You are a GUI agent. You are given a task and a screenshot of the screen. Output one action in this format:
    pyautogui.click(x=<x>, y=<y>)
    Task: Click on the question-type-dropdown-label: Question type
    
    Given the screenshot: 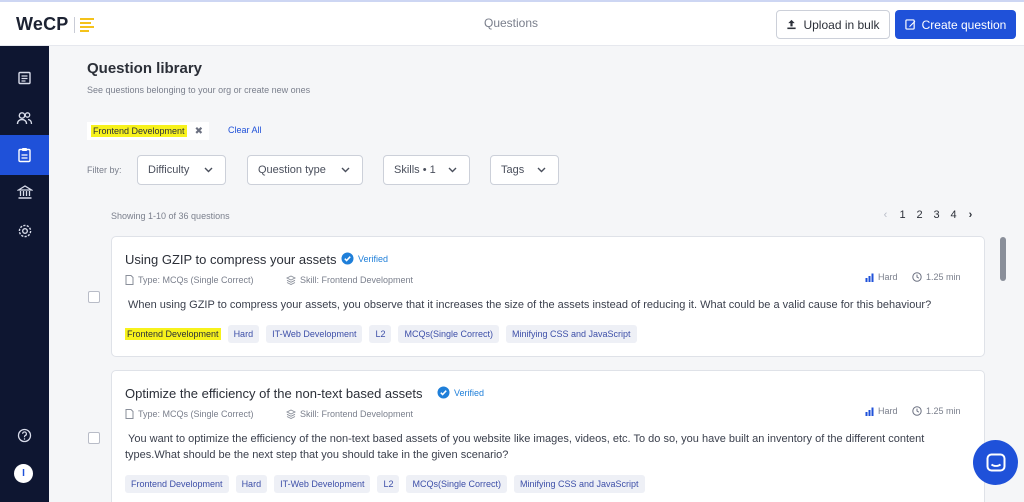 What is the action you would take?
    pyautogui.click(x=292, y=170)
    